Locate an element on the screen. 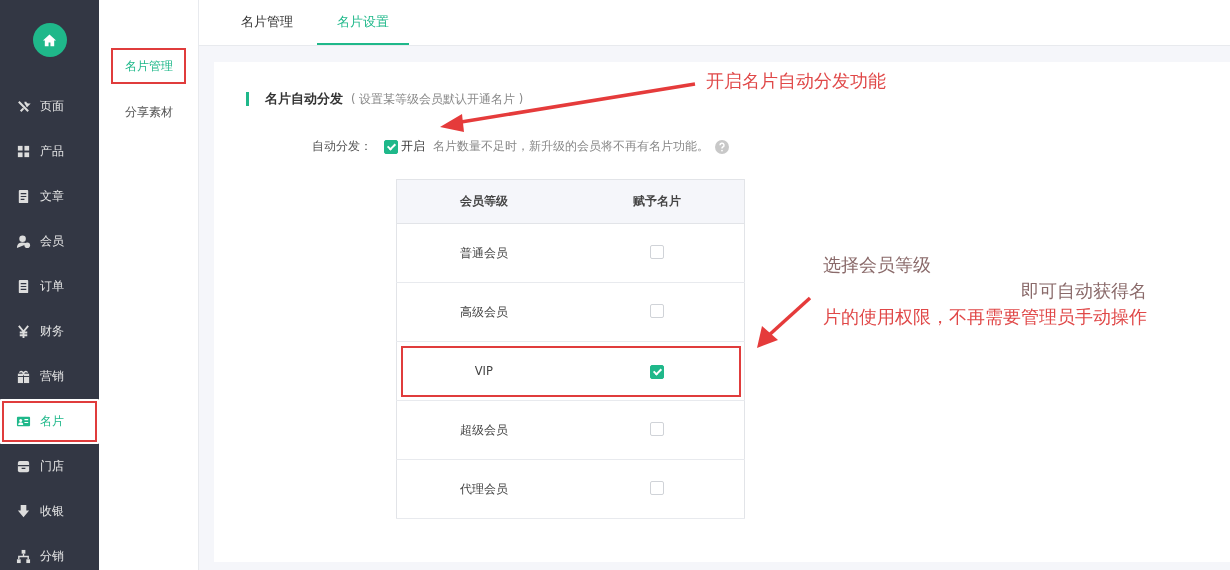  store-icon is located at coordinates (23, 466).